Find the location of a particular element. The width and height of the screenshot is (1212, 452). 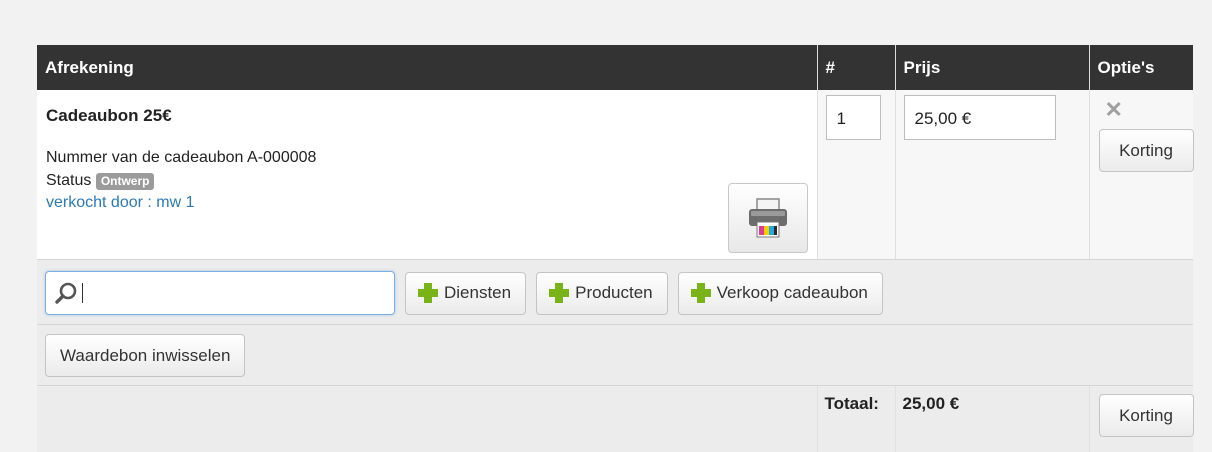

status-line: Status Ontwerp is located at coordinates (427, 181).